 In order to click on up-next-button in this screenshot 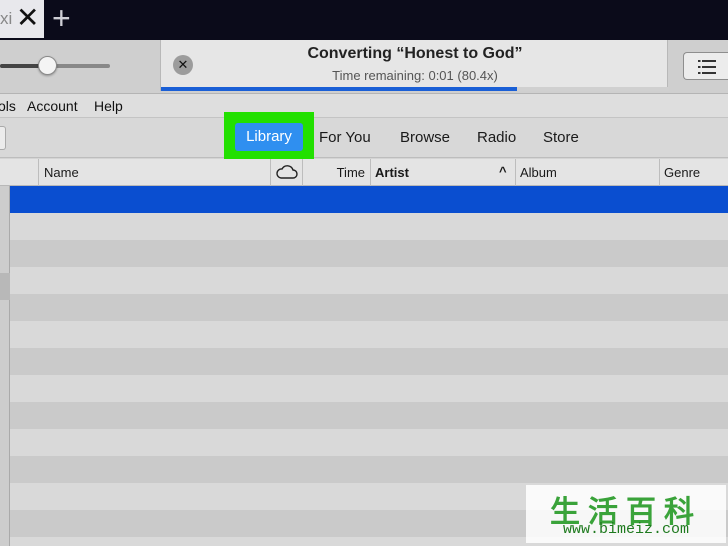, I will do `click(705, 66)`.